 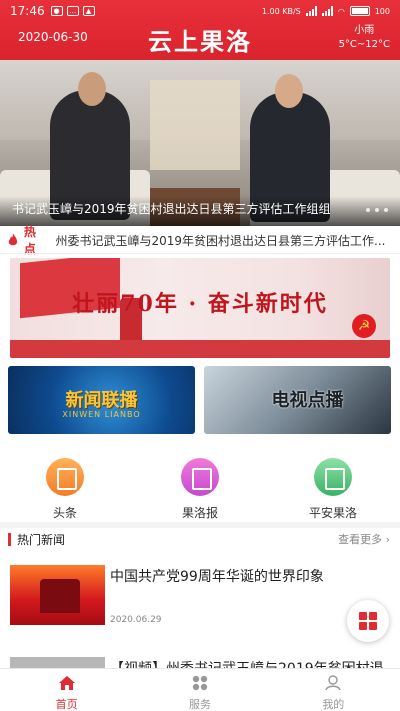 I want to click on quick-nav-newspaper: 果洛报, so click(x=200, y=489).